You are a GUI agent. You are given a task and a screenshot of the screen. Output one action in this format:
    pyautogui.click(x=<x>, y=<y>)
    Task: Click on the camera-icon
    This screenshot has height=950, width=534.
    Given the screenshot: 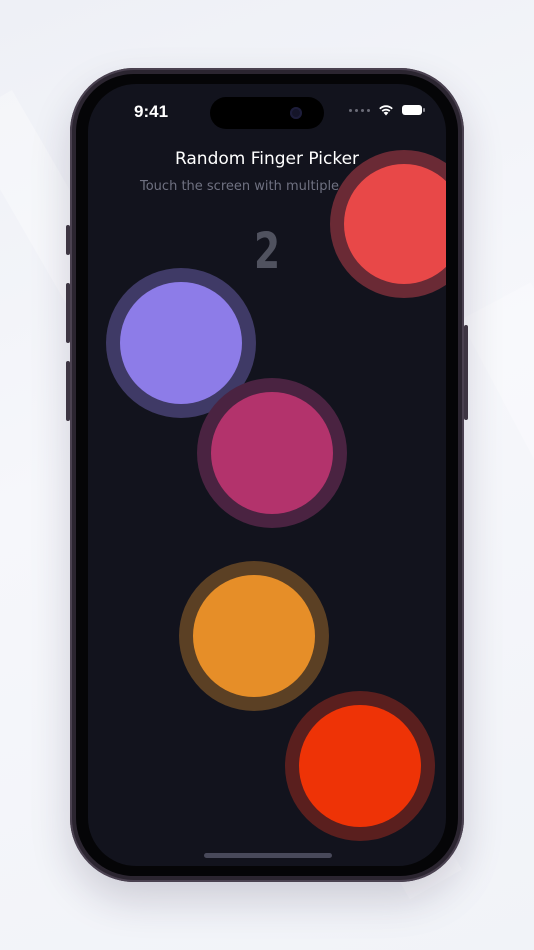 What is the action you would take?
    pyautogui.click(x=296, y=113)
    